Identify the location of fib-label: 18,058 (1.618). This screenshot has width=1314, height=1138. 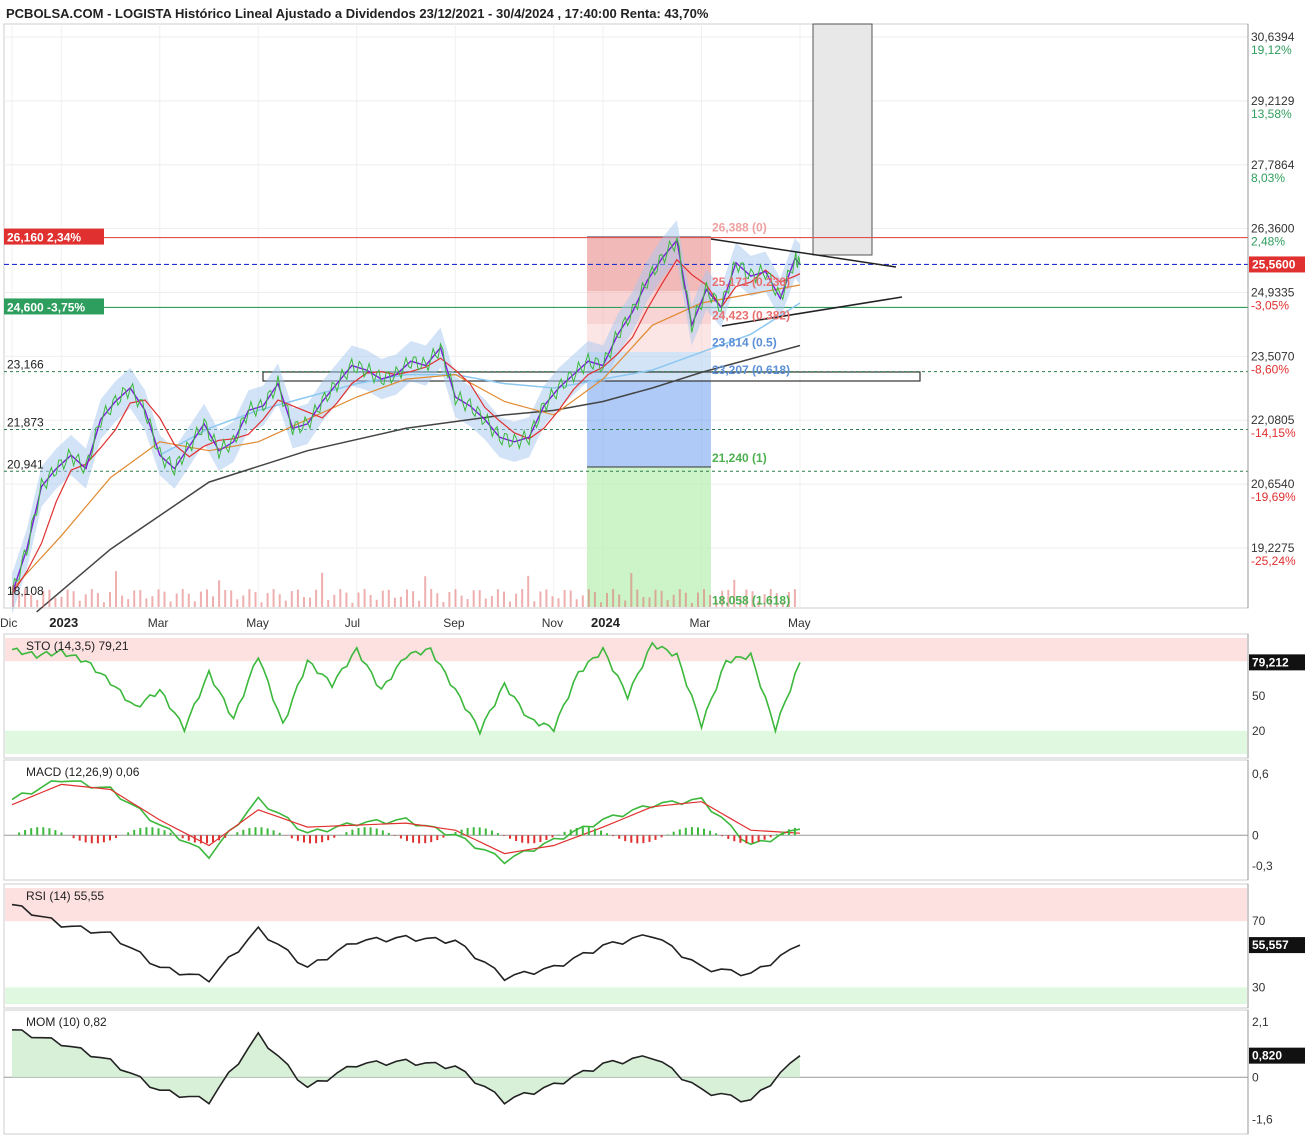
(751, 600).